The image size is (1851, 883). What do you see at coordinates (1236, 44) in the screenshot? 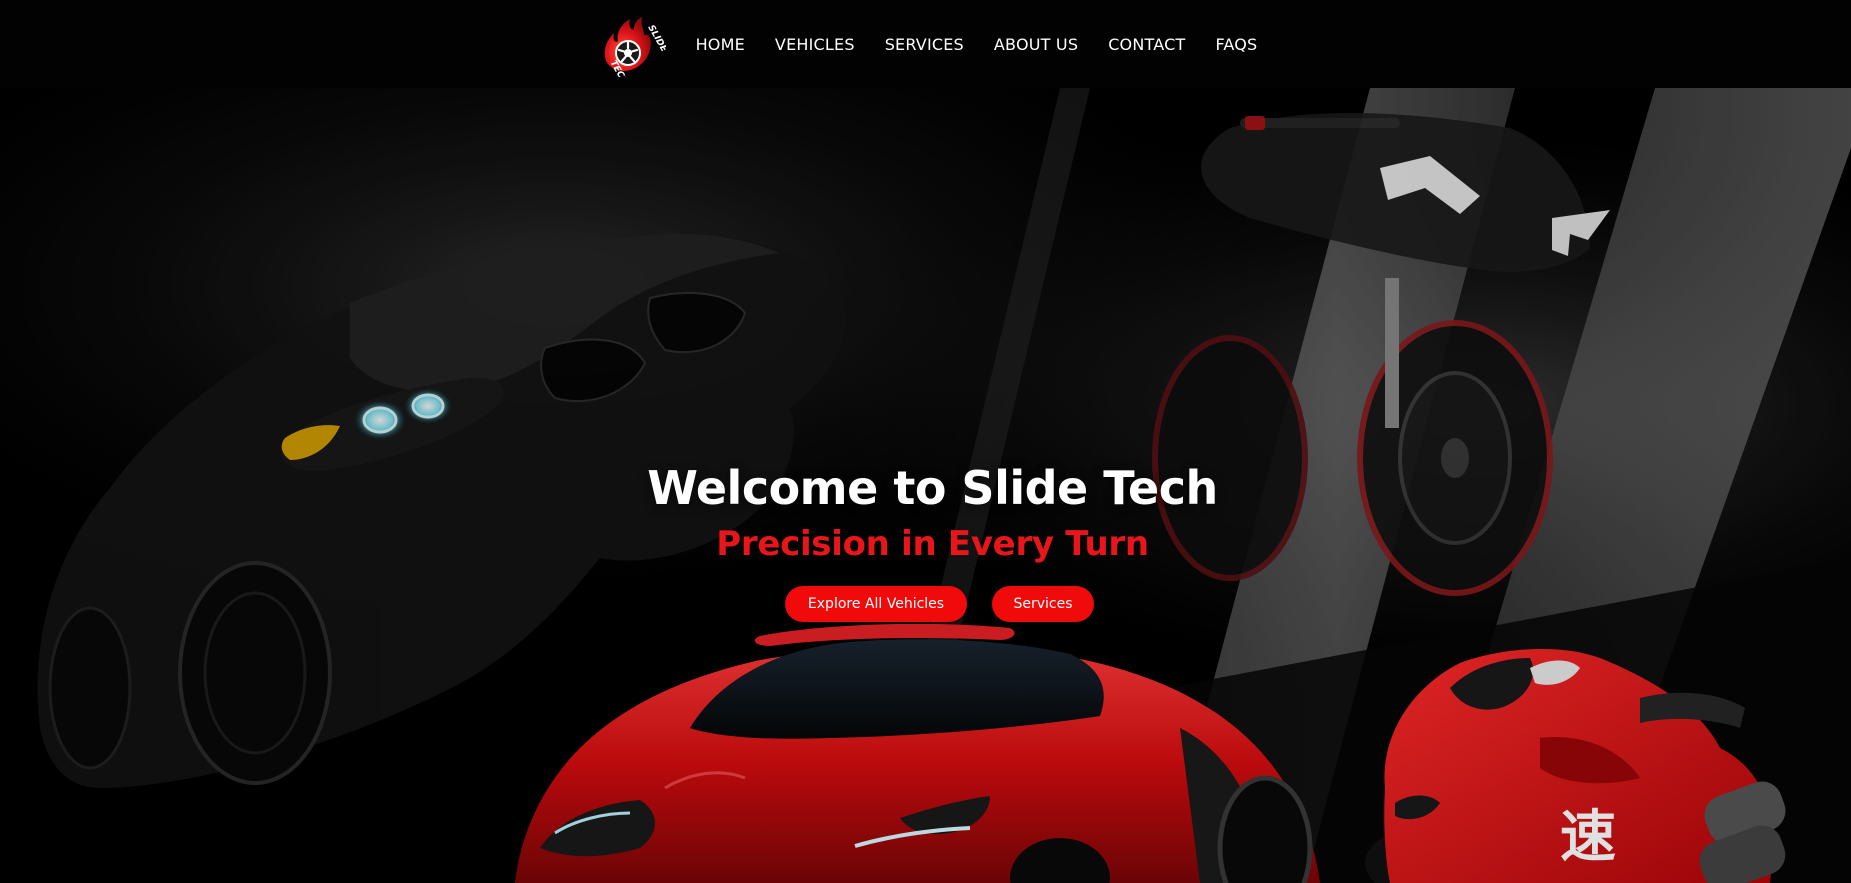
I see `nav-item-faqs: FAQS` at bounding box center [1236, 44].